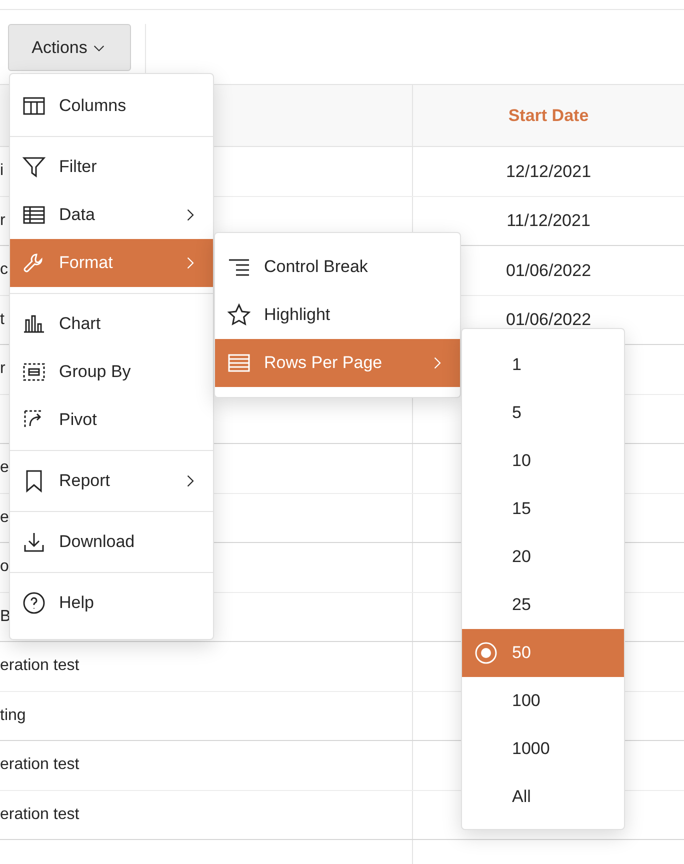  I want to click on menu-option: 10, so click(543, 461).